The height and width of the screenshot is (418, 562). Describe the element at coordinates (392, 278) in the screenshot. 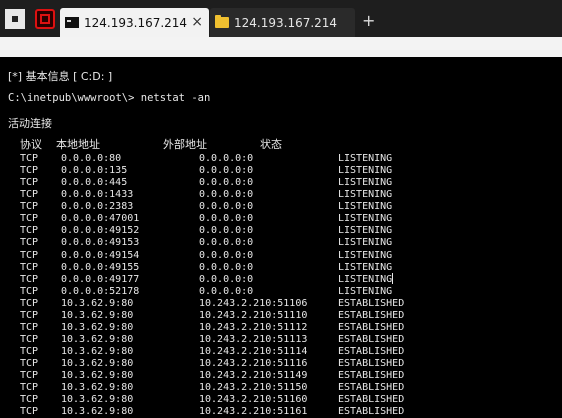

I see `text-cursor` at that location.